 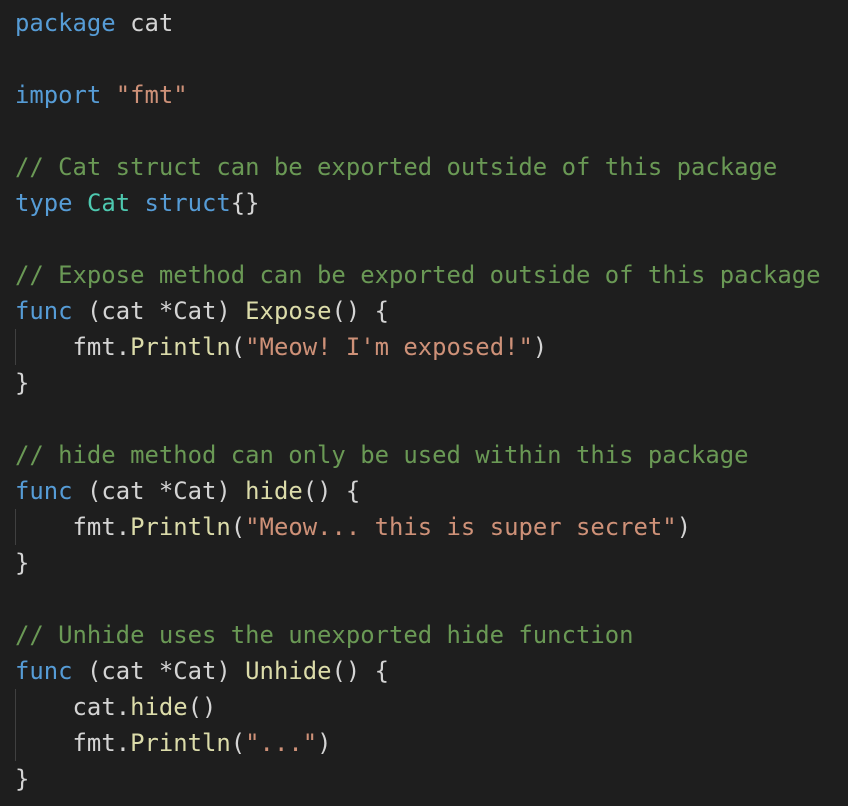 What do you see at coordinates (288, 671) in the screenshot?
I see `function-name: Unhide` at bounding box center [288, 671].